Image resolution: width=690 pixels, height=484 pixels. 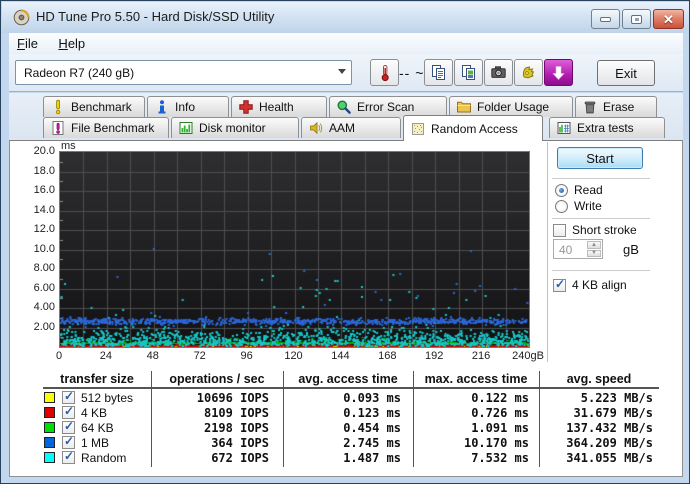 I want to click on spin-down-icon: ▼, so click(x=594, y=253).